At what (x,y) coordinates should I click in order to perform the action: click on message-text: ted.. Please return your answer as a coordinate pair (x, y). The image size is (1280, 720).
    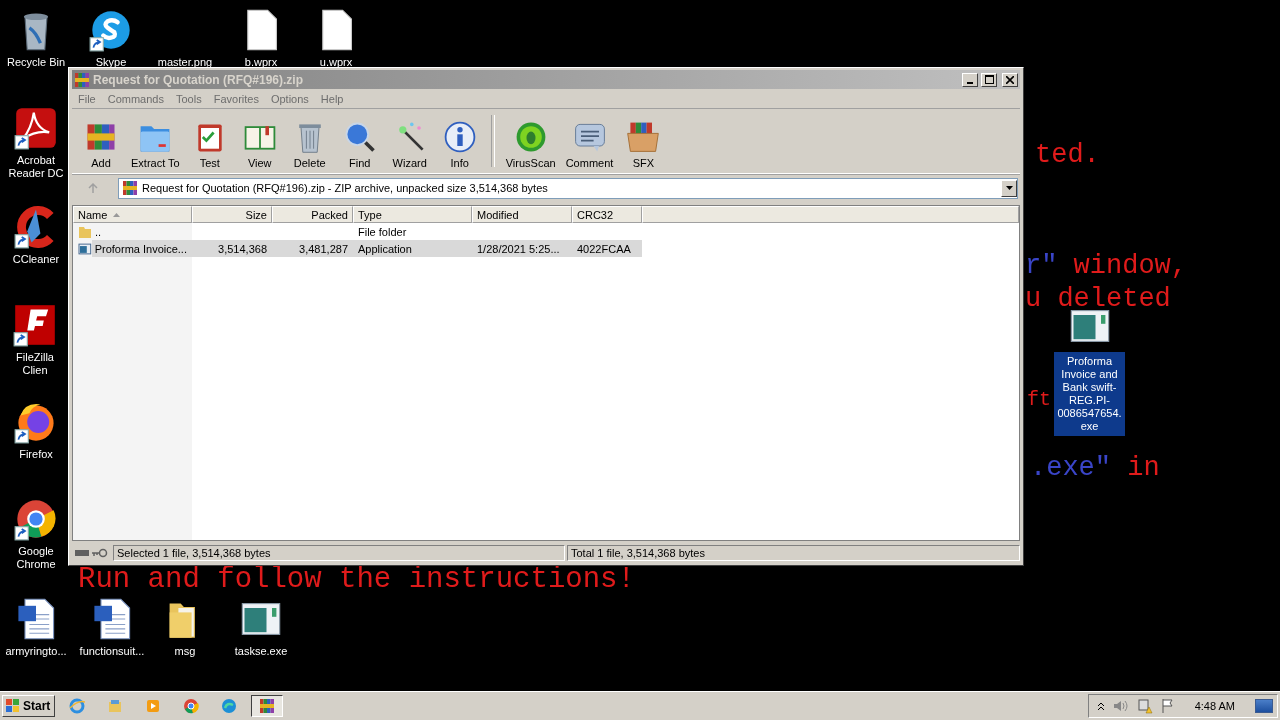
    Looking at the image, I should click on (1067, 155).